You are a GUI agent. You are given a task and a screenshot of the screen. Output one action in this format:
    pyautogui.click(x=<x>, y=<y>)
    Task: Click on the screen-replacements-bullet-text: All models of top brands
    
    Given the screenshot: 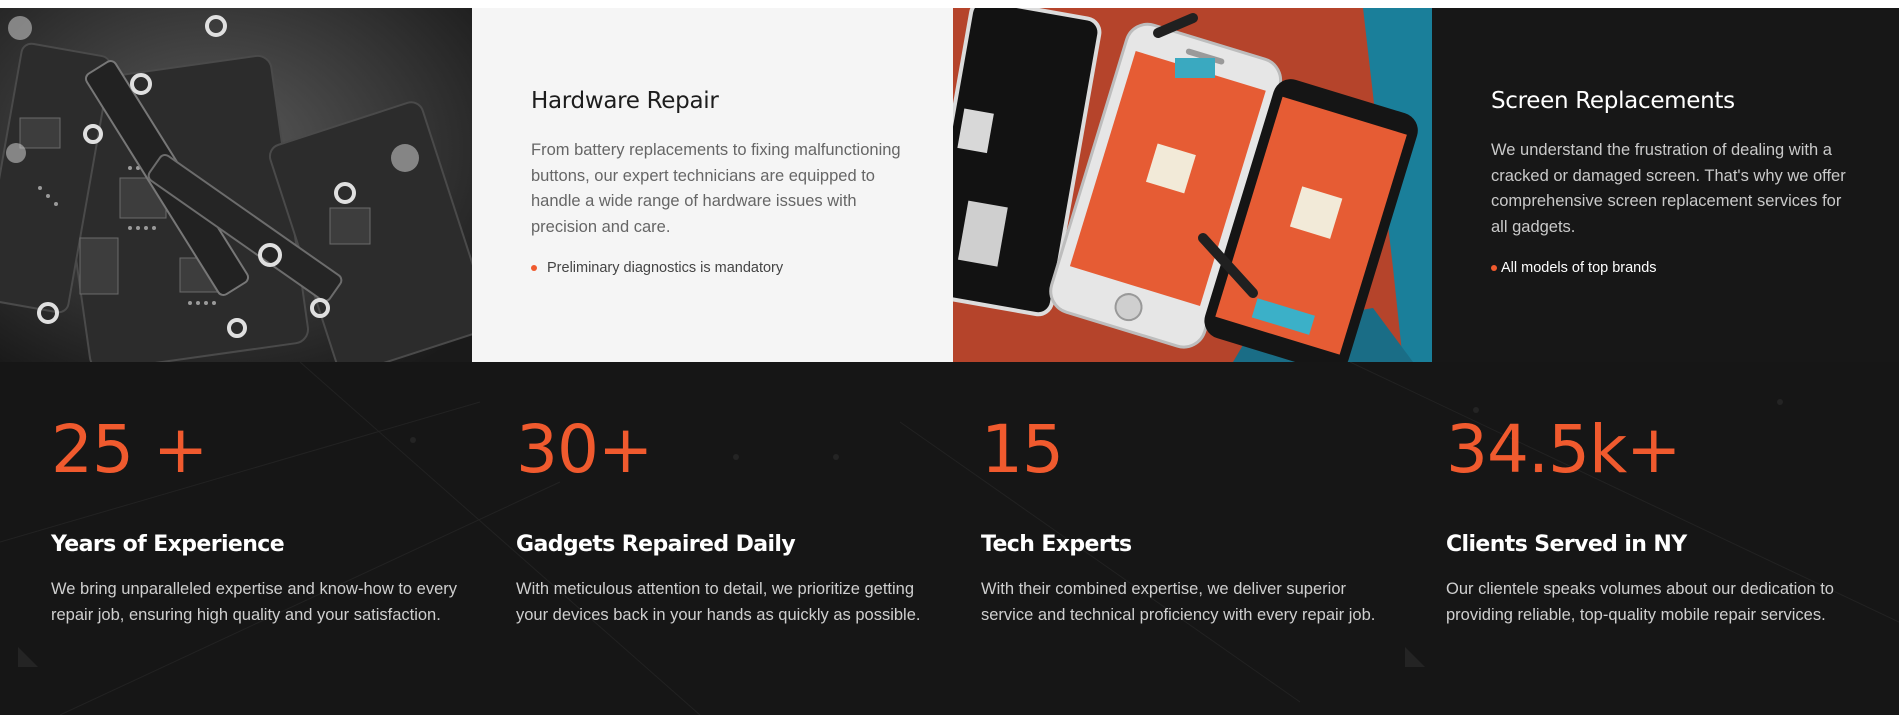 What is the action you would take?
    pyautogui.click(x=1579, y=268)
    